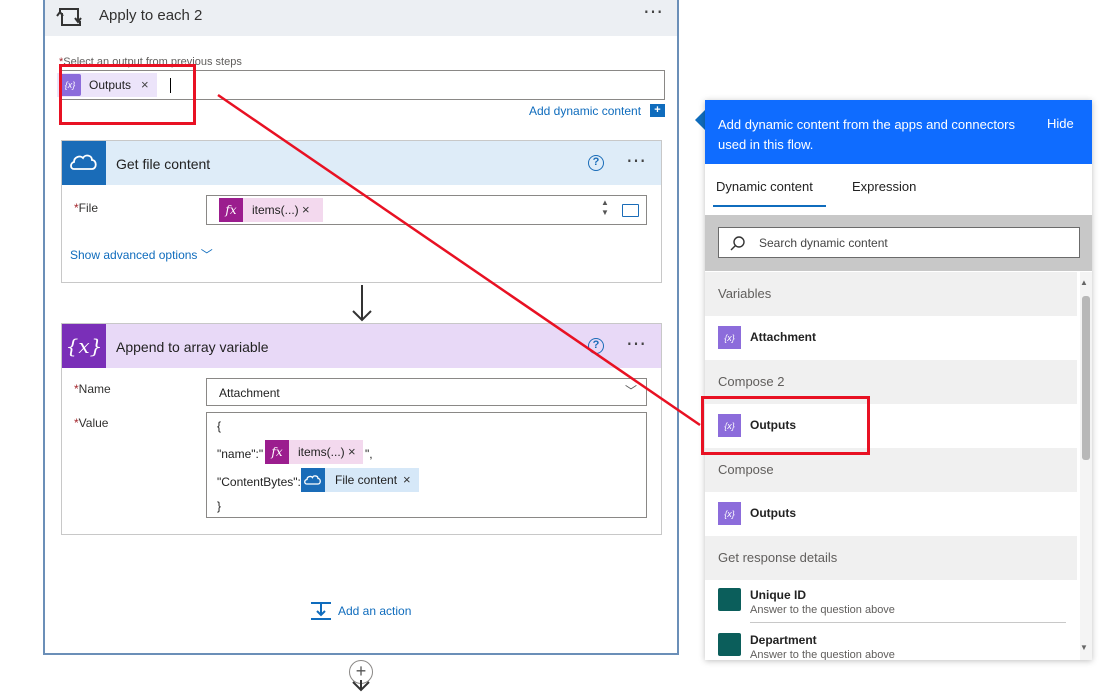 The width and height of the screenshot is (1116, 692). Describe the element at coordinates (361, 163) in the screenshot. I see `get-file-content-header: Get file content ? ⋯` at that location.